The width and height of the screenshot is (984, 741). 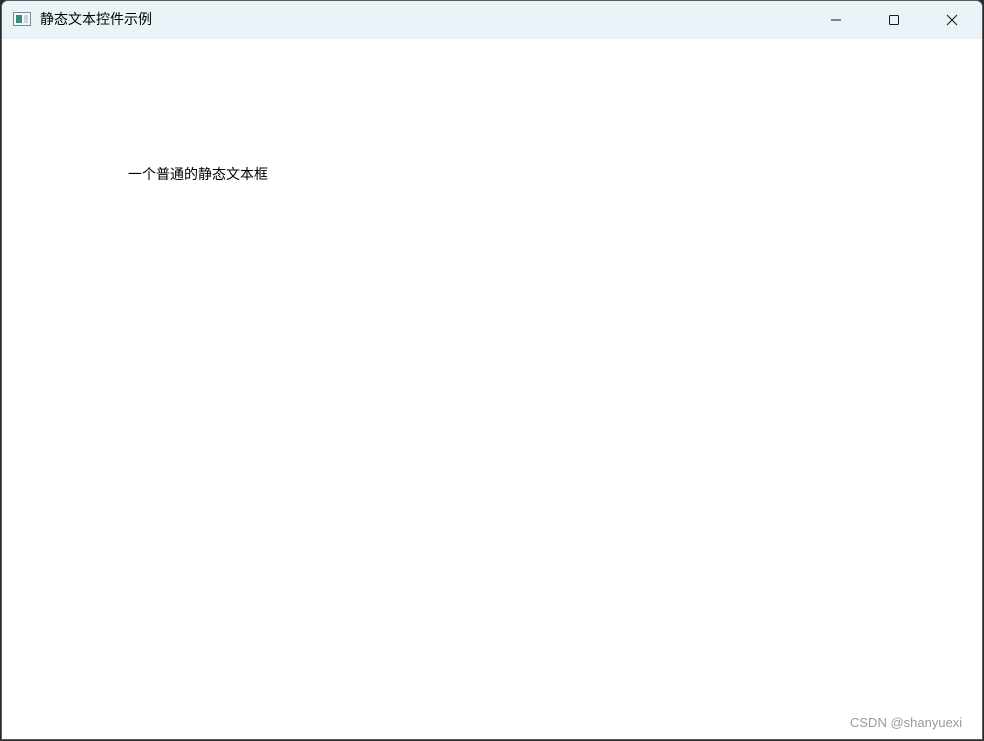 I want to click on static-text-label: 一个普通的静态文本框, so click(x=198, y=175).